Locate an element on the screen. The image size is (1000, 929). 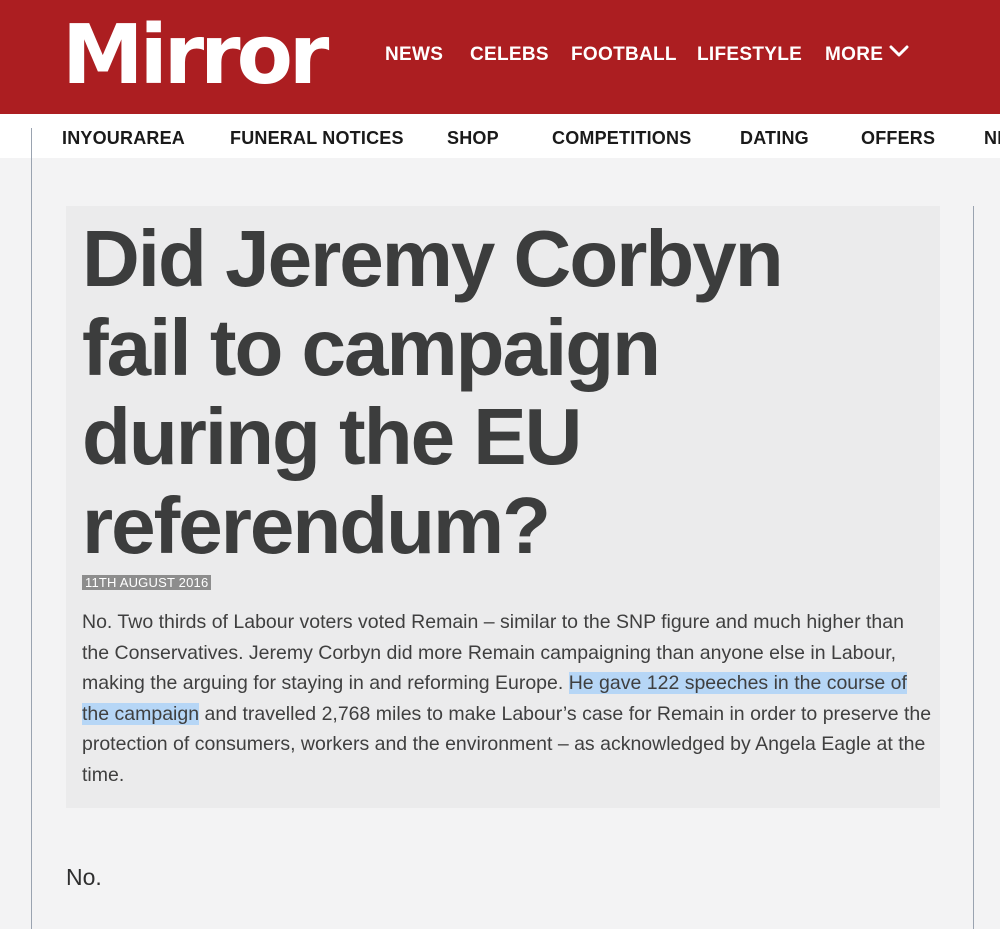
subnav-competitions: COMPETITIONS is located at coordinates (621, 138).